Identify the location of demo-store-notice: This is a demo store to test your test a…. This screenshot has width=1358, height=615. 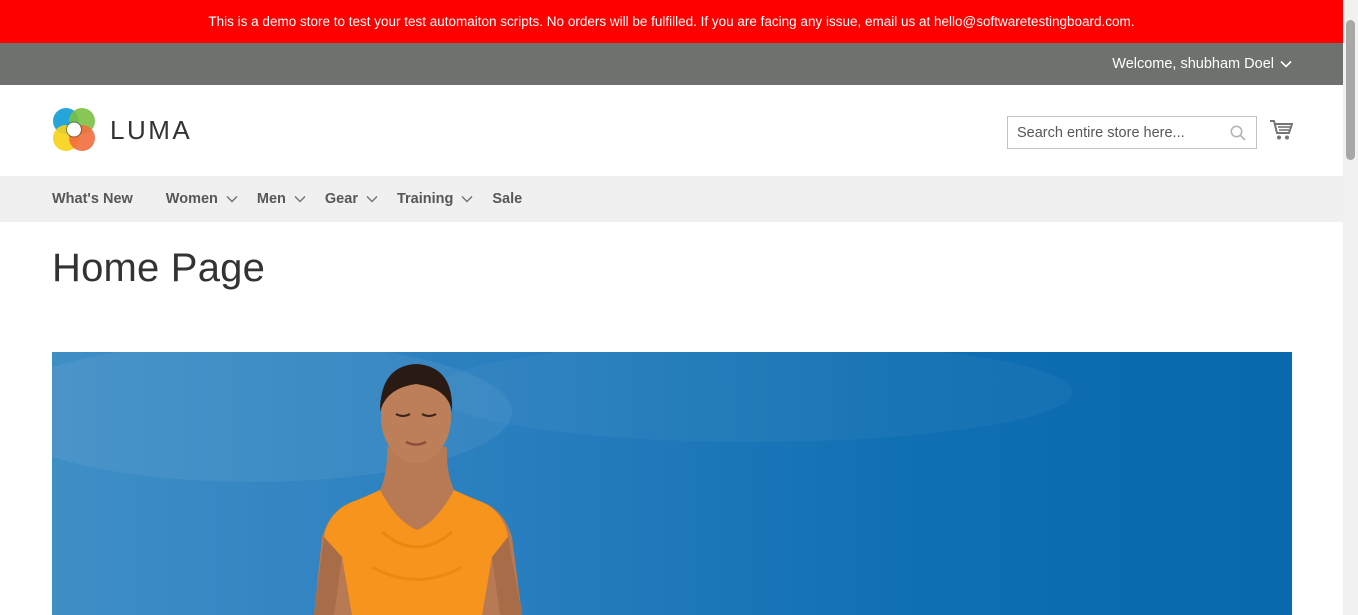
(671, 21).